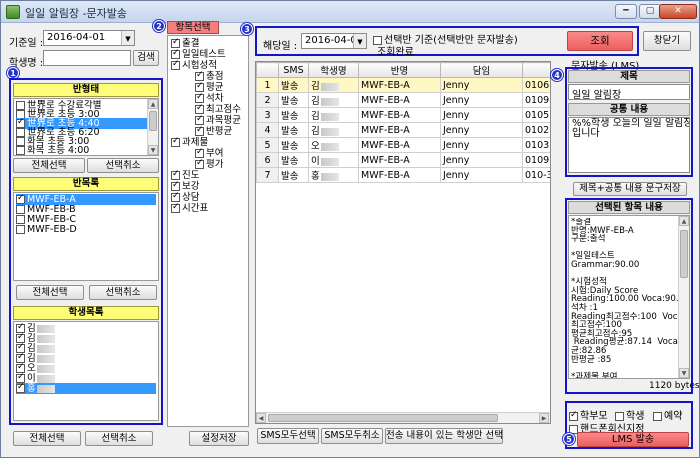  Describe the element at coordinates (26, 43) in the screenshot. I see `base-date-label: 기준일 :` at that location.